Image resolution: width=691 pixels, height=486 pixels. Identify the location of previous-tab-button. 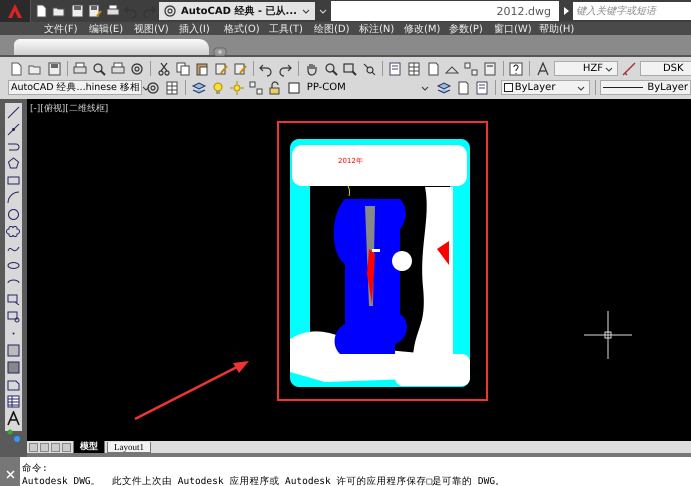
(44, 447).